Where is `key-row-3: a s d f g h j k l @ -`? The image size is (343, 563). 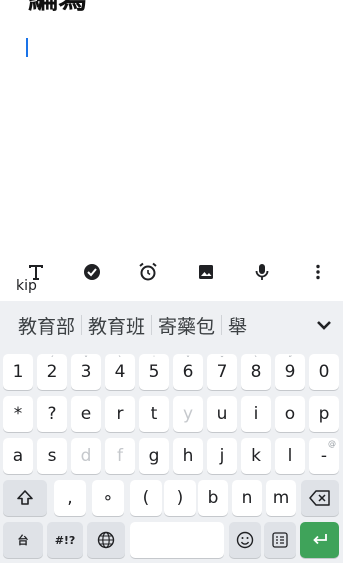 key-row-3: a s d f g h j k l @ - is located at coordinates (171, 456).